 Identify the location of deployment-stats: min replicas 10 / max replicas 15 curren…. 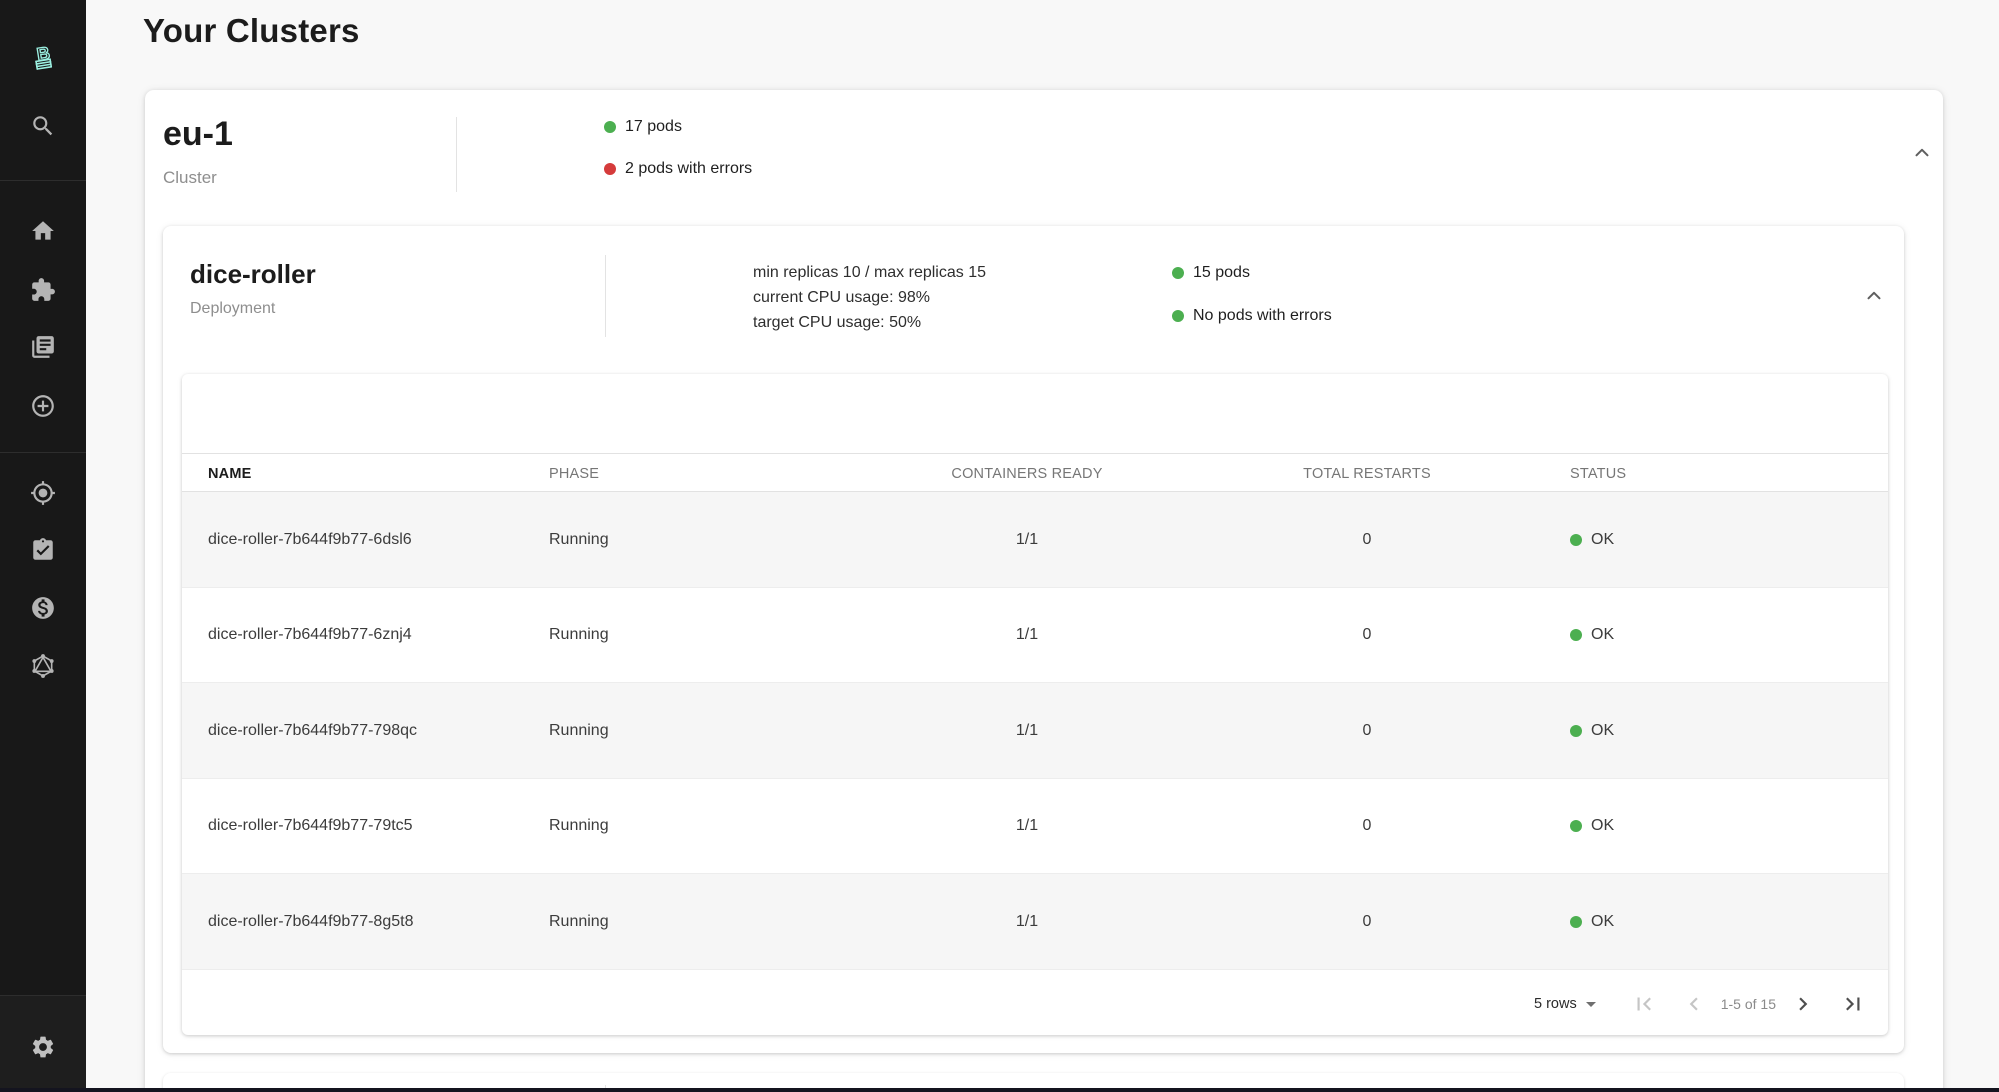
(869, 297).